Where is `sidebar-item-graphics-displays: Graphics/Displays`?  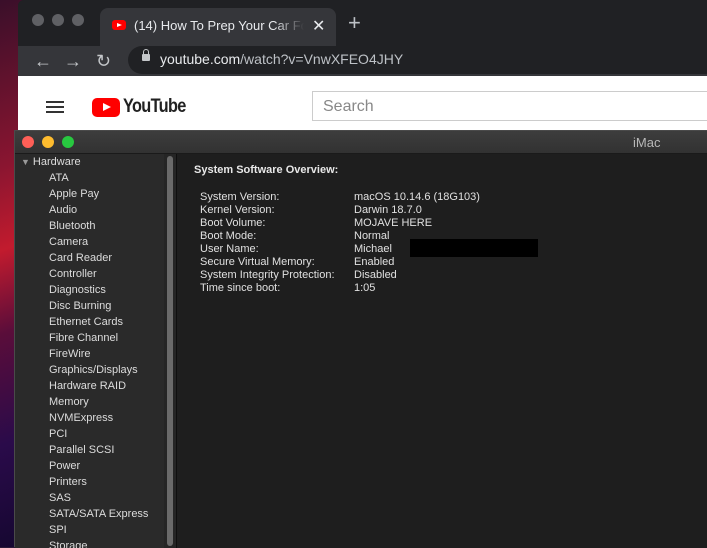 sidebar-item-graphics-displays: Graphics/Displays is located at coordinates (98, 370).